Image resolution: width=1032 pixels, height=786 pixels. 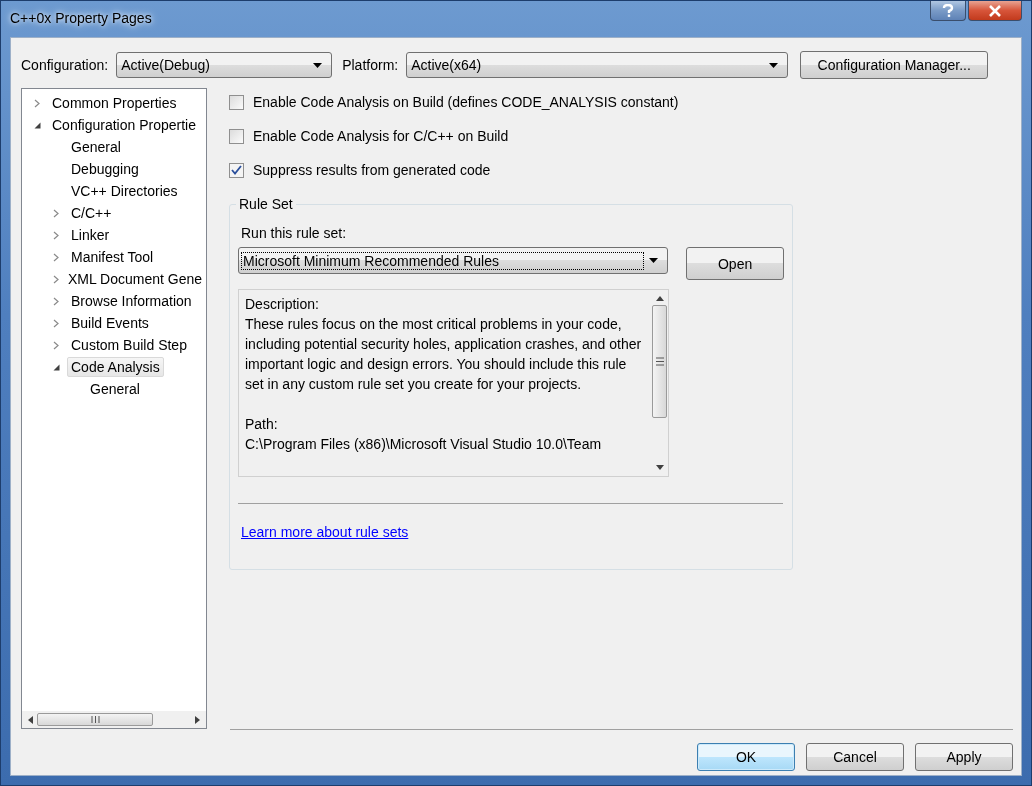 I want to click on tree-item: Code Analysis, so click(x=115, y=367).